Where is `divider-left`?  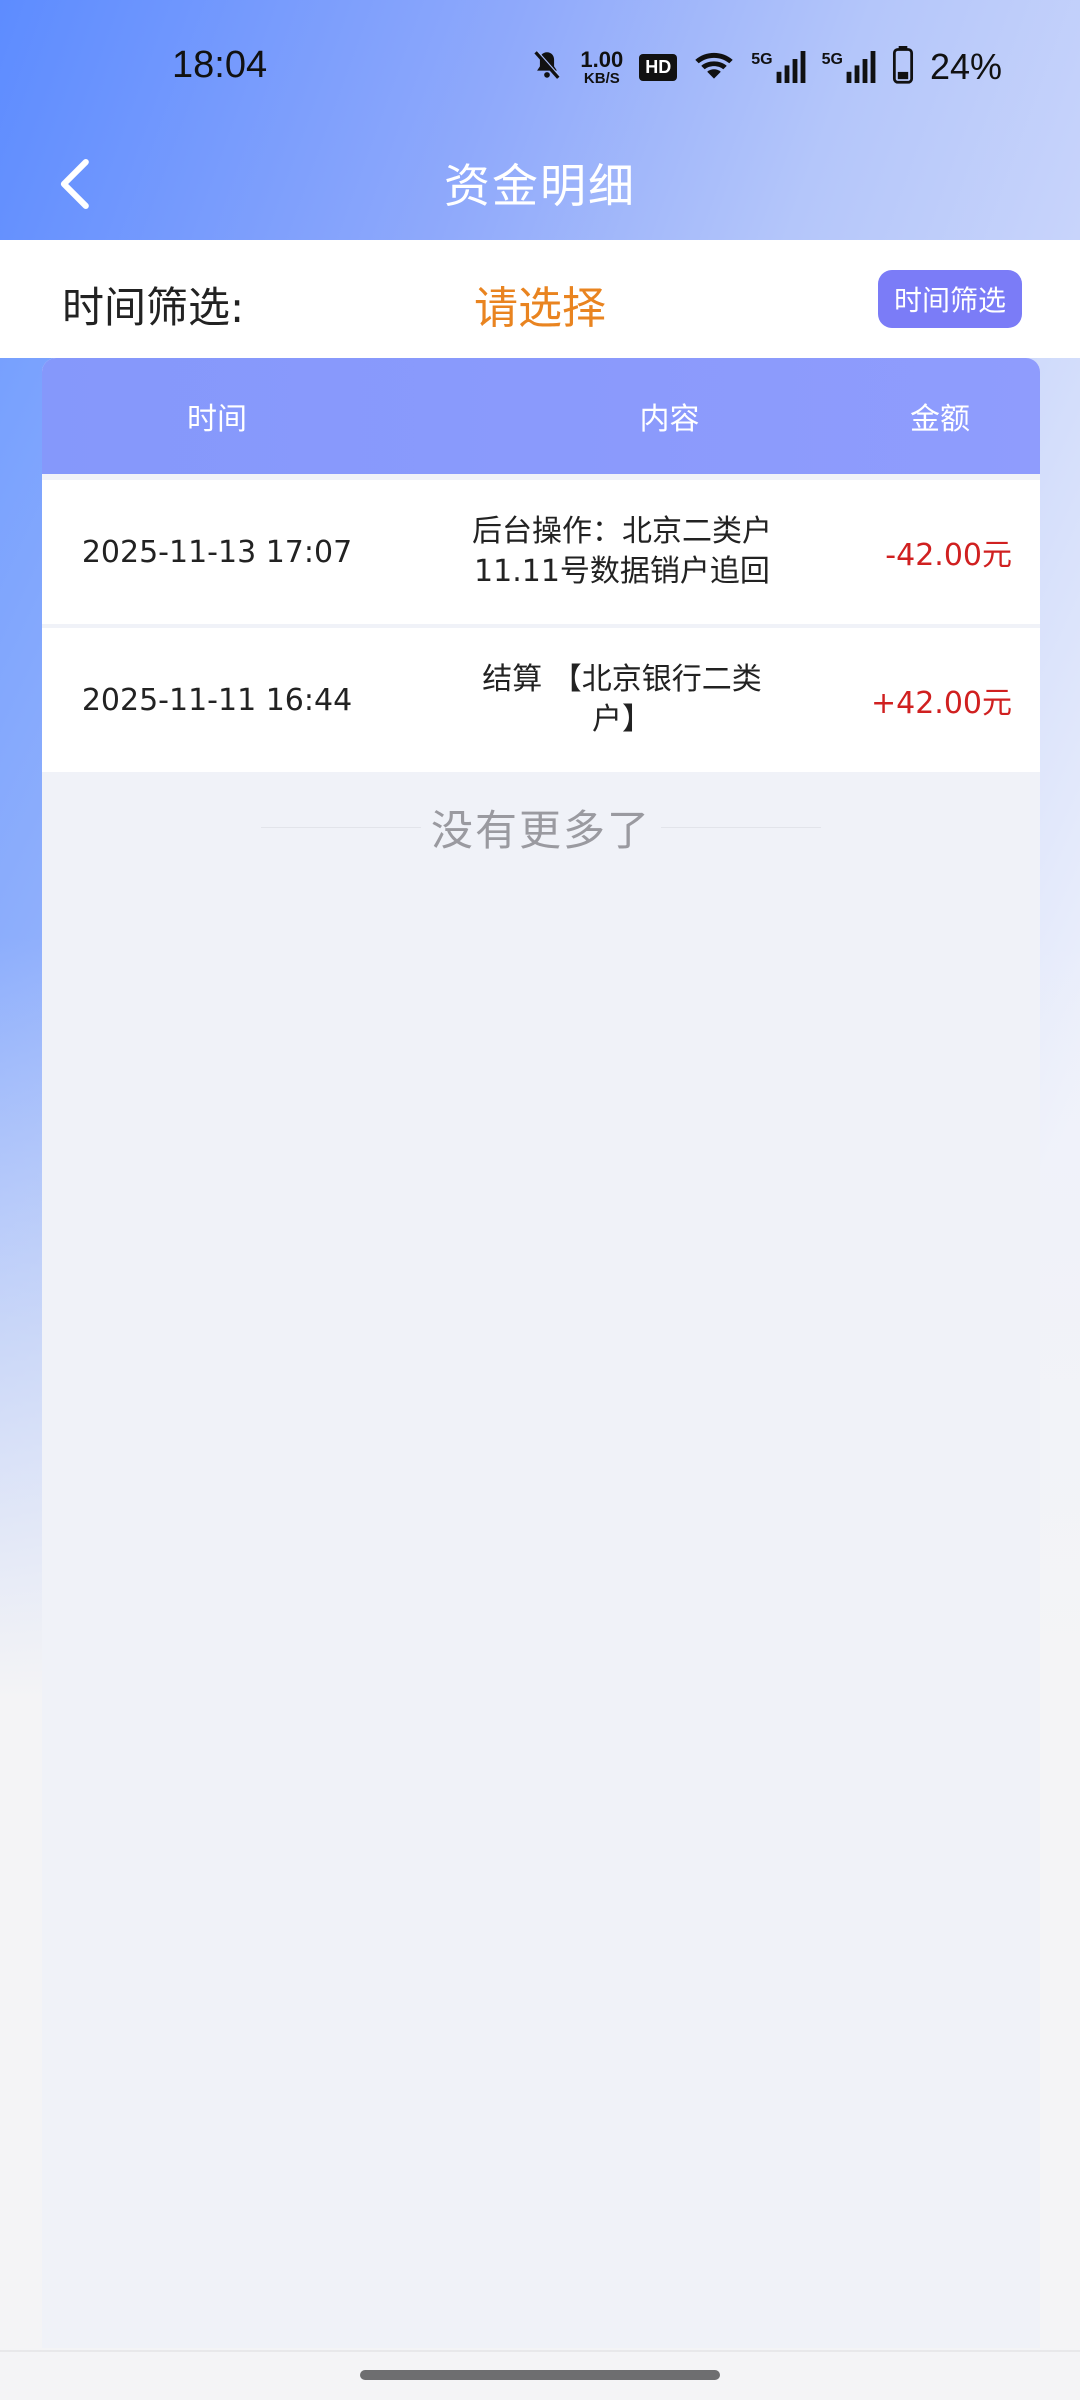 divider-left is located at coordinates (340, 827).